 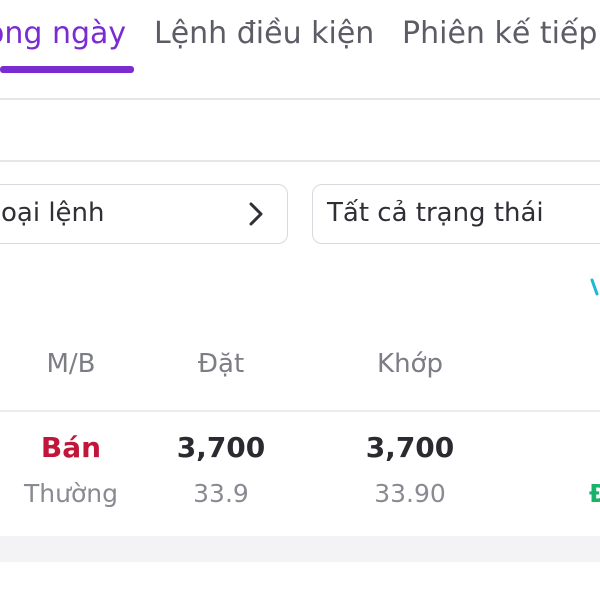 What do you see at coordinates (300, 161) in the screenshot?
I see `section-divider` at bounding box center [300, 161].